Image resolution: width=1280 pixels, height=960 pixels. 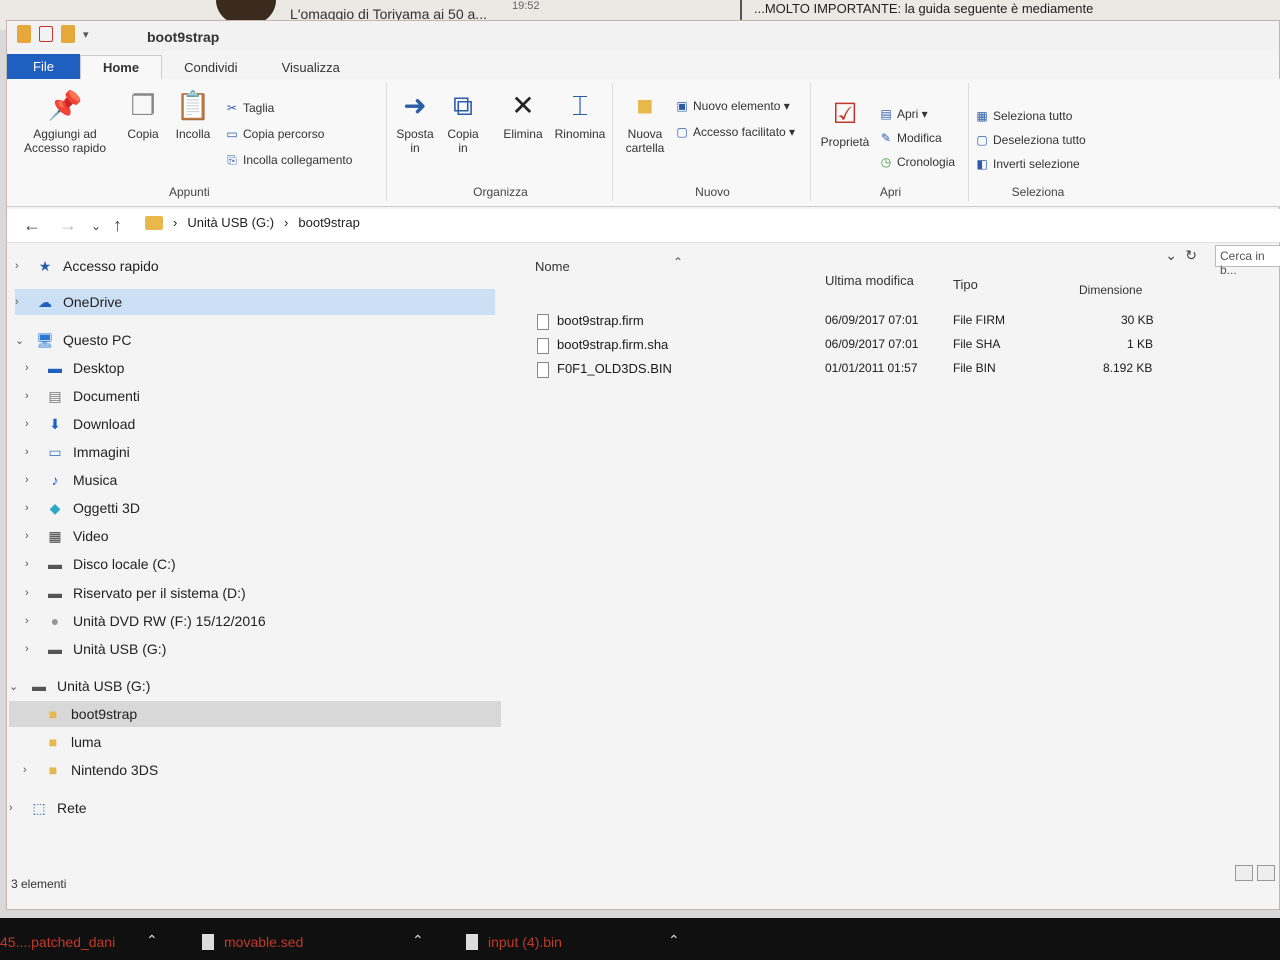 What do you see at coordinates (255, 714) in the screenshot?
I see `nav-item-boot9strap: ■ boot9strap` at bounding box center [255, 714].